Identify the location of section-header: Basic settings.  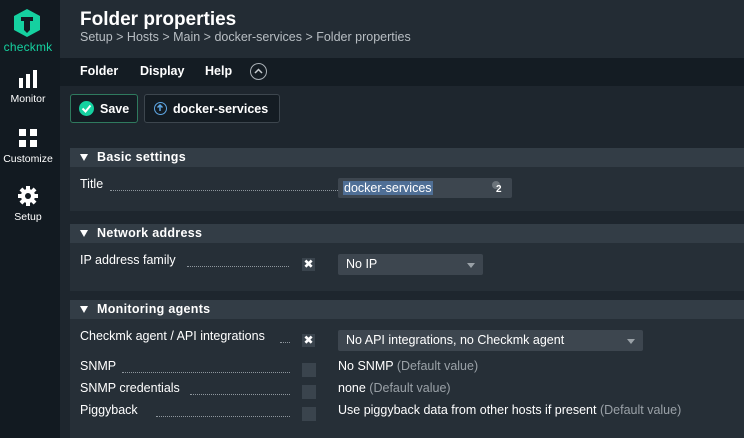
(407, 157).